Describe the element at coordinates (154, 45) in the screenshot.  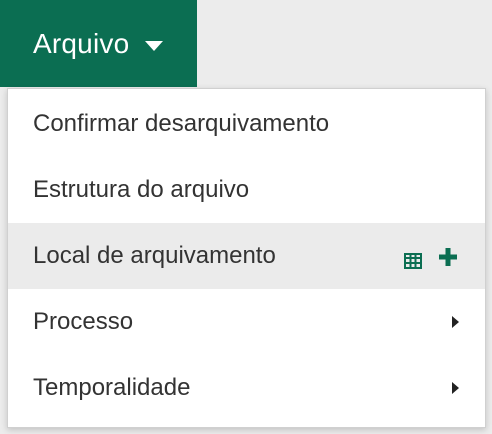
I see `caret-down-icon` at that location.